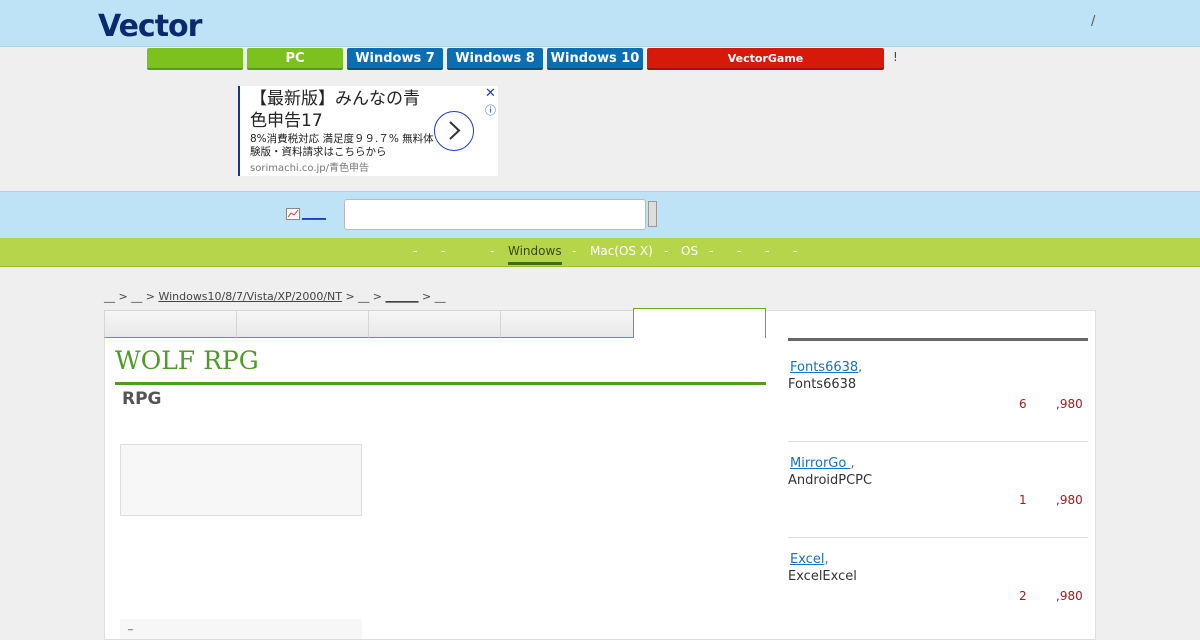 This screenshot has height=640, width=1200. I want to click on search-button, so click(652, 214).